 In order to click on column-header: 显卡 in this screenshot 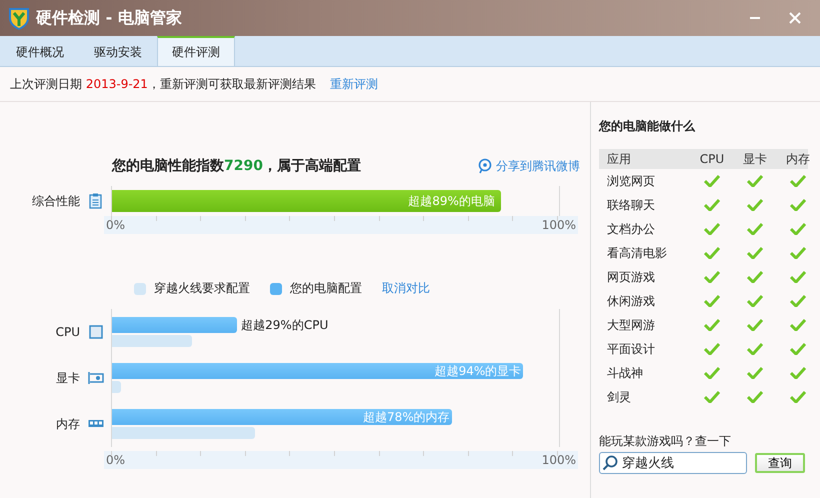, I will do `click(755, 159)`.